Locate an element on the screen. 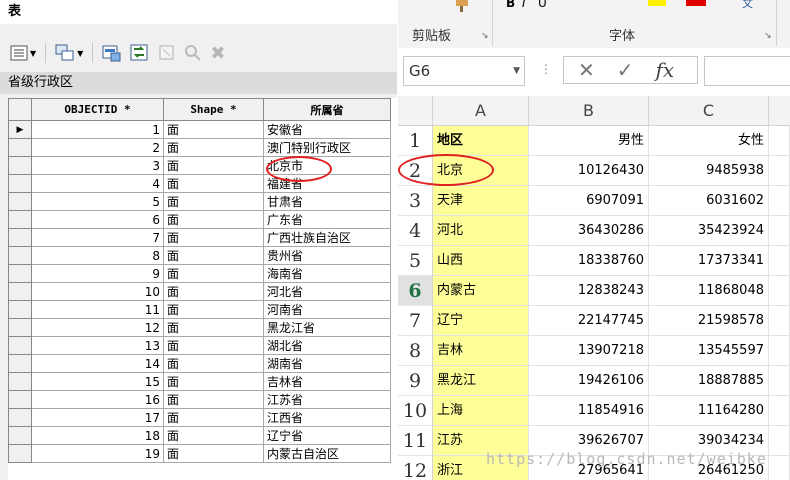  cell-a: 天津 is located at coordinates (481, 201).